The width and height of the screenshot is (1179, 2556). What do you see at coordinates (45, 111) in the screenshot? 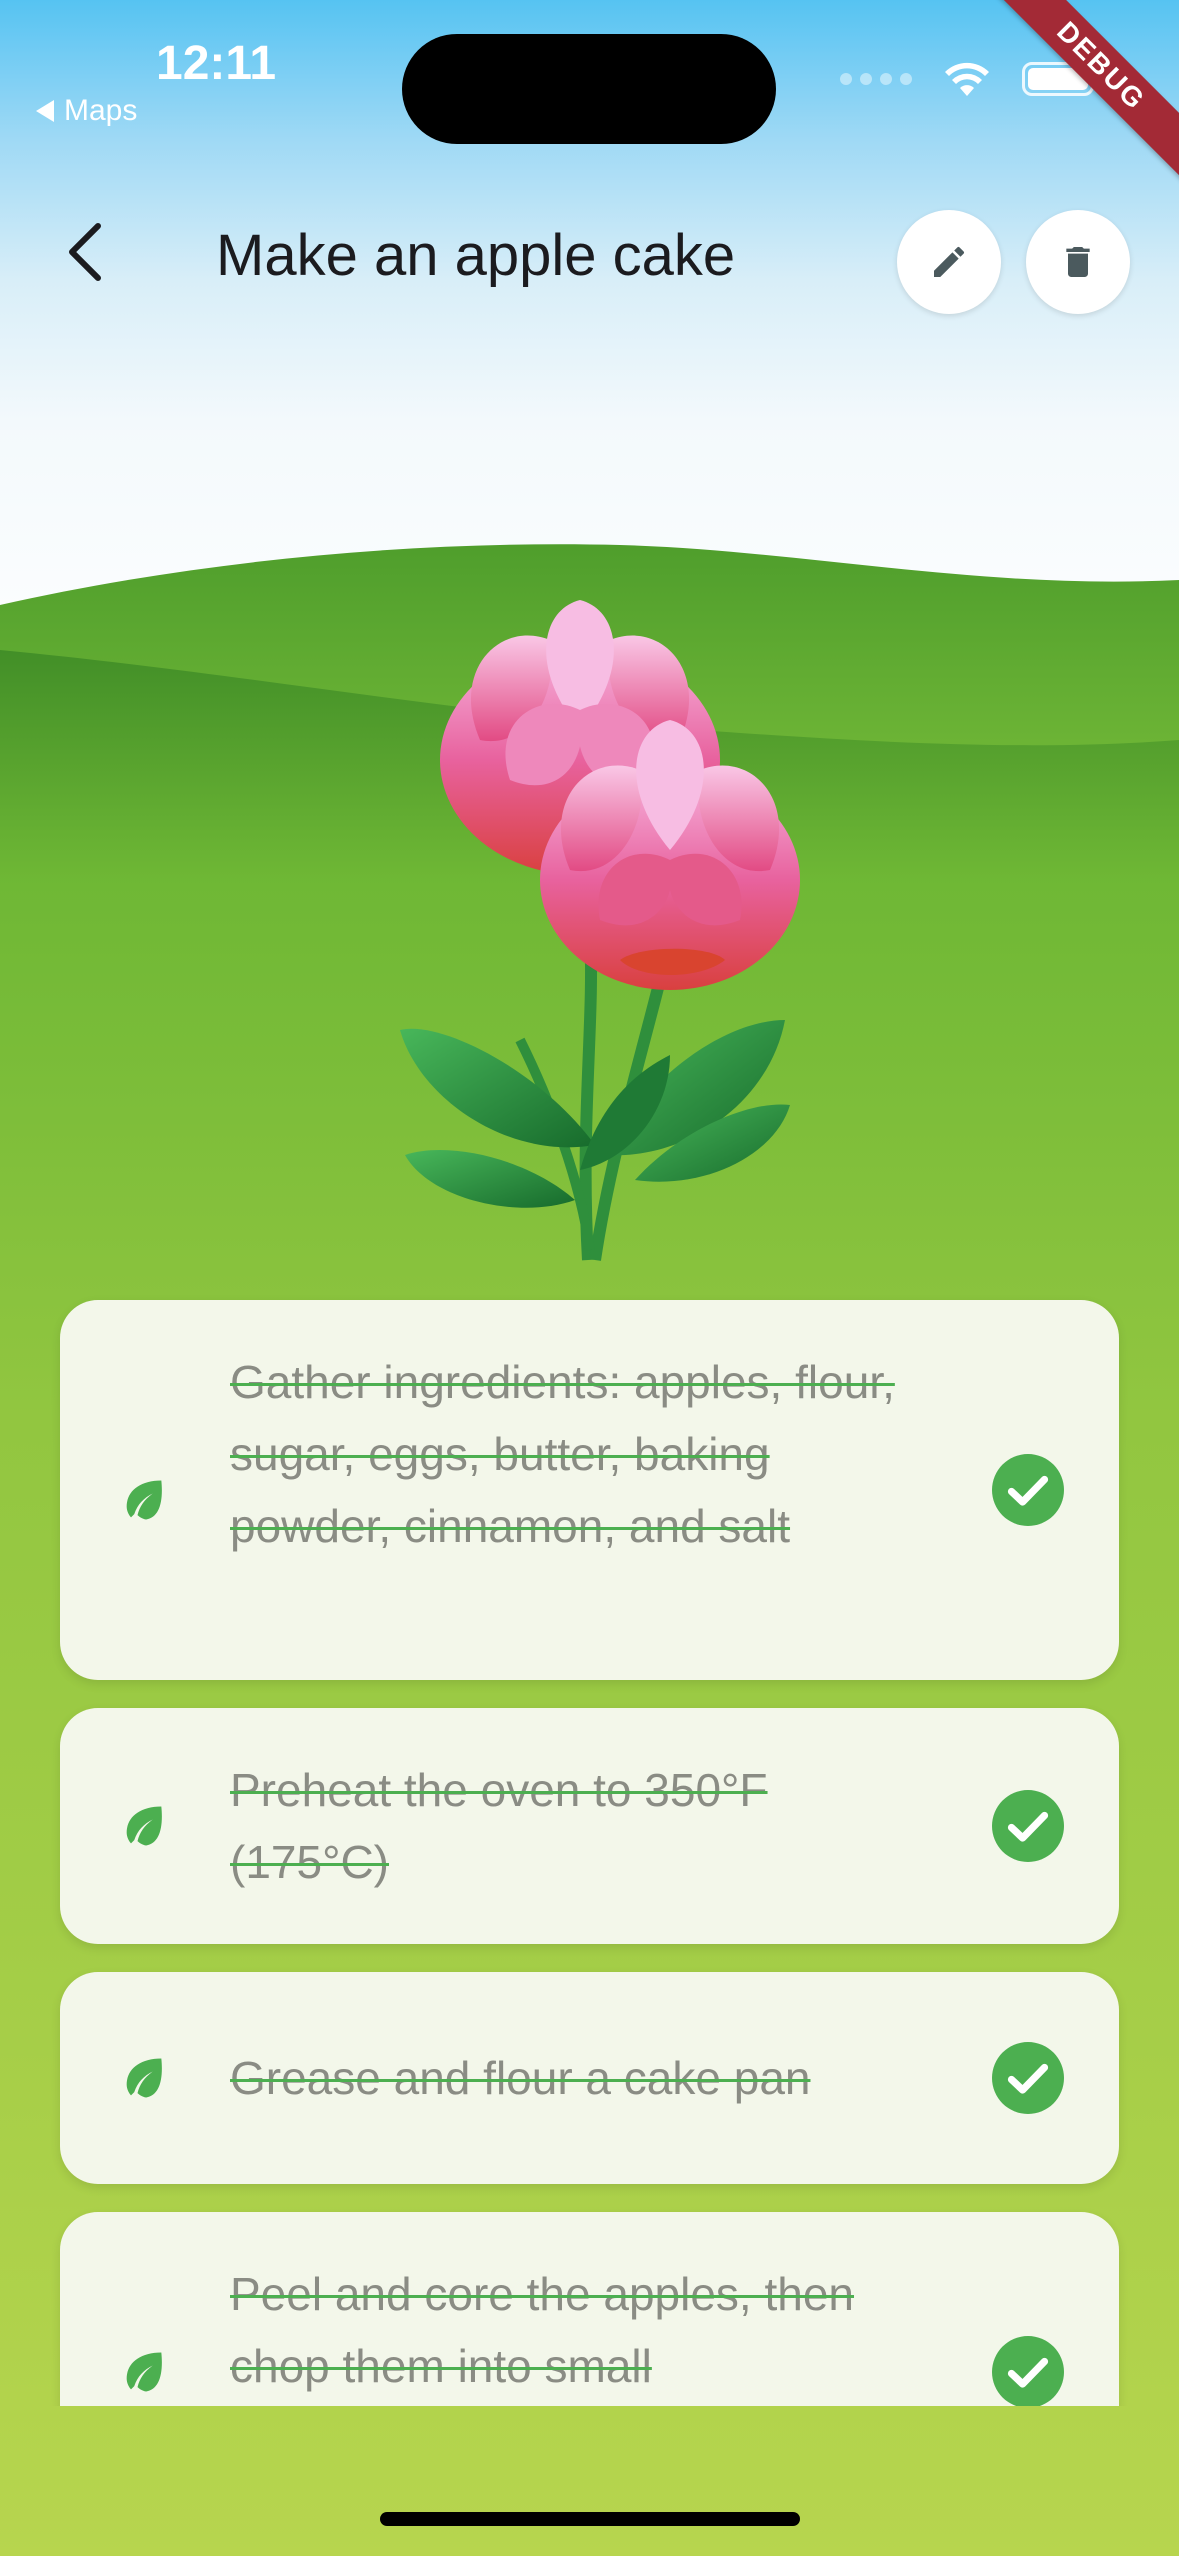
I see `back-triangle-icon` at bounding box center [45, 111].